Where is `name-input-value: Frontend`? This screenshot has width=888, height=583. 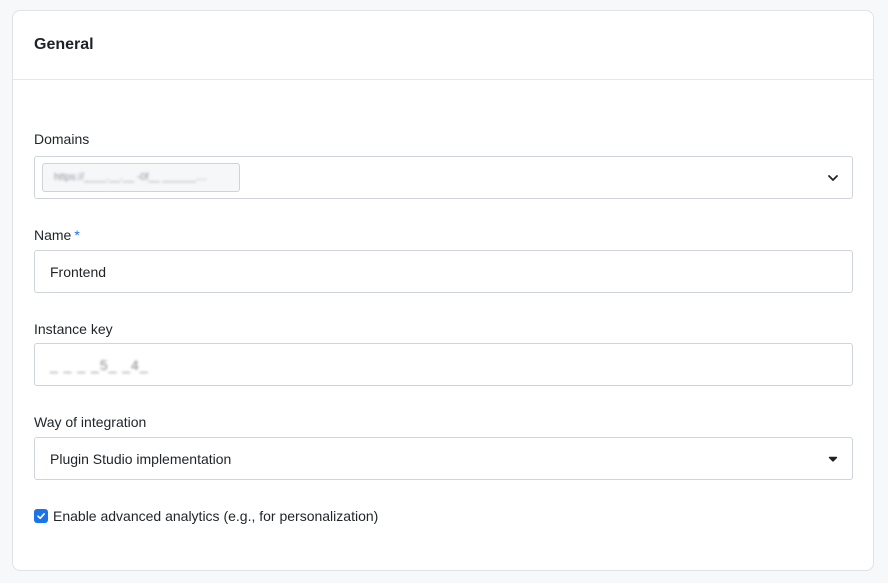 name-input-value: Frontend is located at coordinates (78, 271).